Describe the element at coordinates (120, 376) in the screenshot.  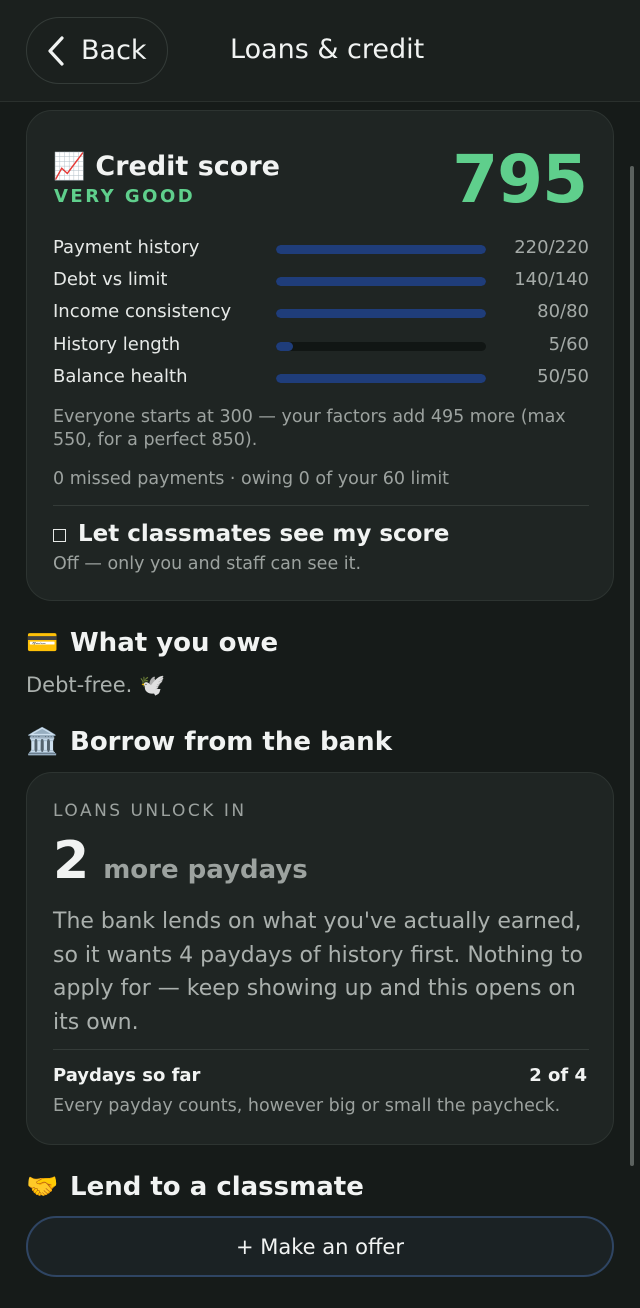
I see `factor-name: Balance health` at that location.